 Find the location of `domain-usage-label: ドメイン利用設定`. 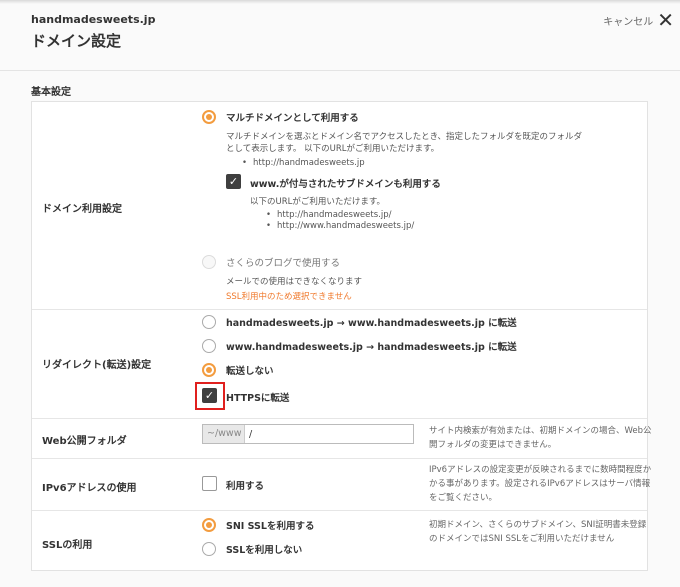

domain-usage-label: ドメイン利用設定 is located at coordinates (82, 209).